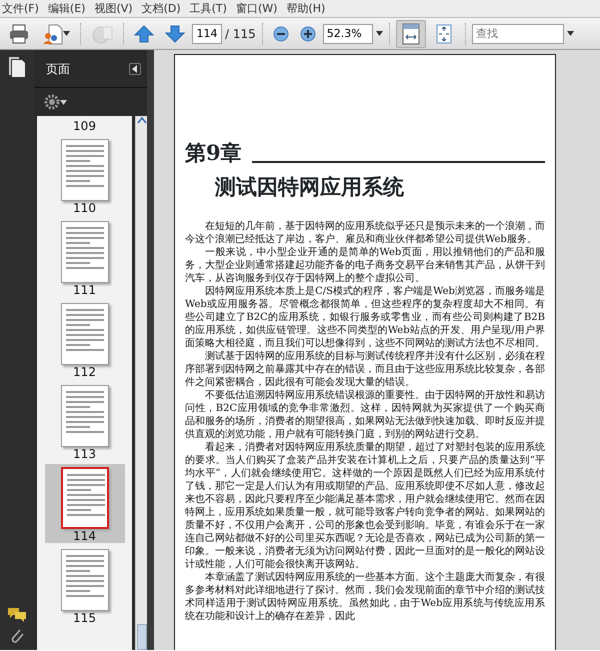 Image resolution: width=600 pixels, height=651 pixels. Describe the element at coordinates (164, 8) in the screenshot. I see `menu-item: 文档(D)` at that location.